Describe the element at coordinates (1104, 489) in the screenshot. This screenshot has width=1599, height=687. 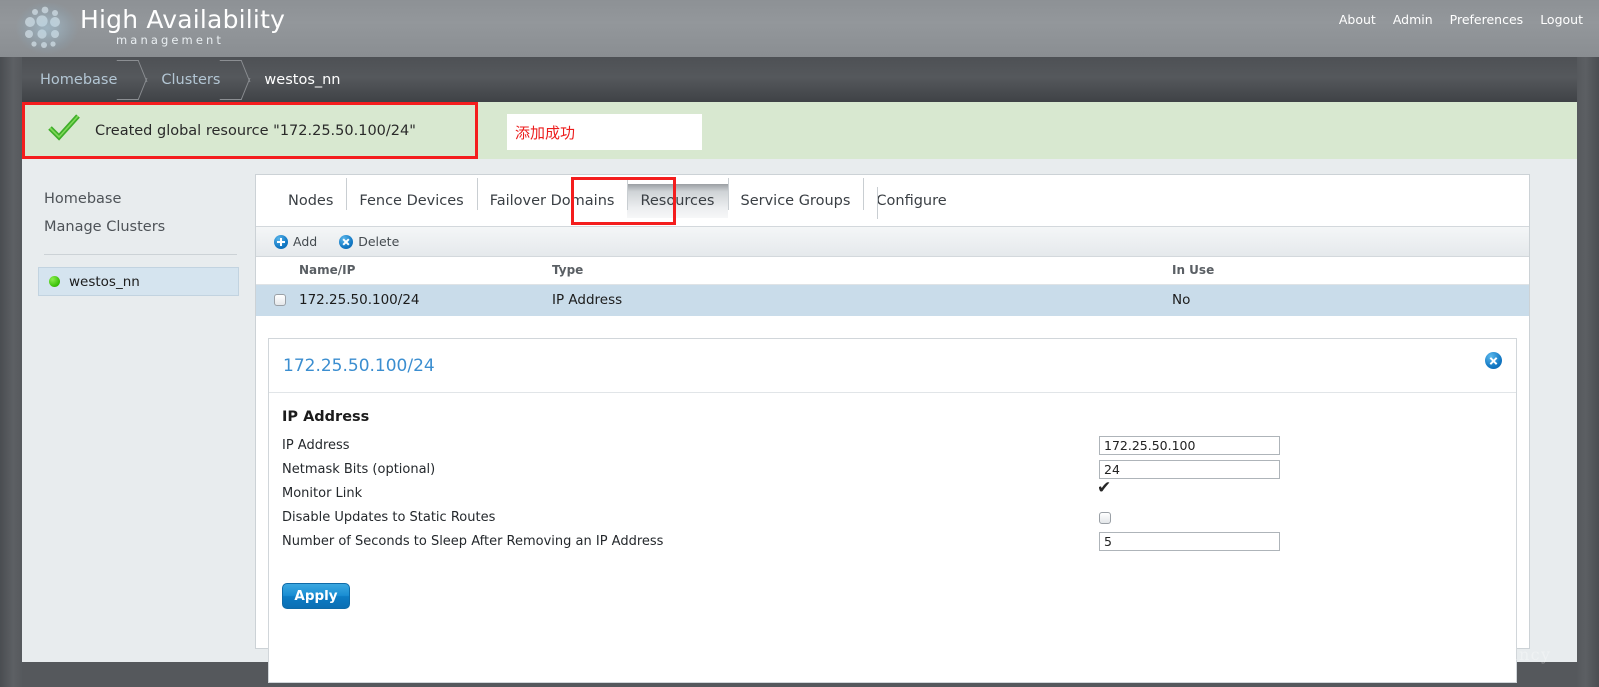
I see `monitor-link-checkbox` at that location.